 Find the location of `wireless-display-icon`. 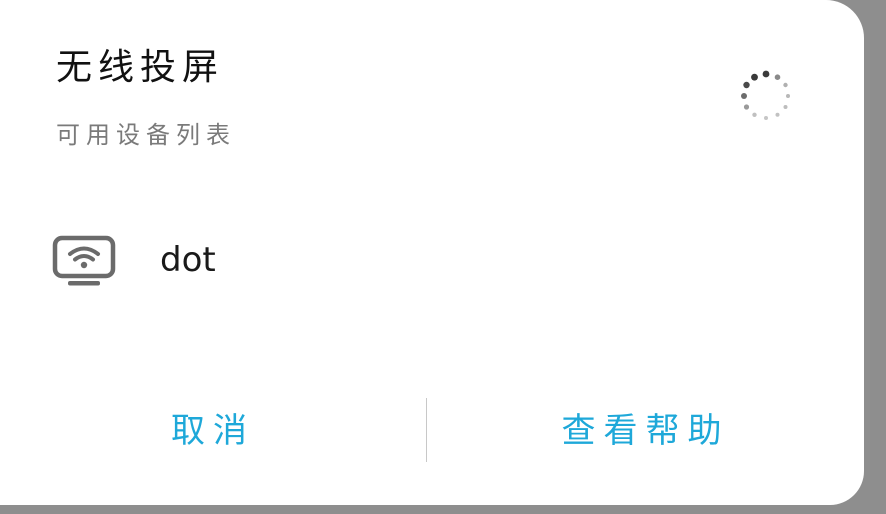

wireless-display-icon is located at coordinates (84, 260).